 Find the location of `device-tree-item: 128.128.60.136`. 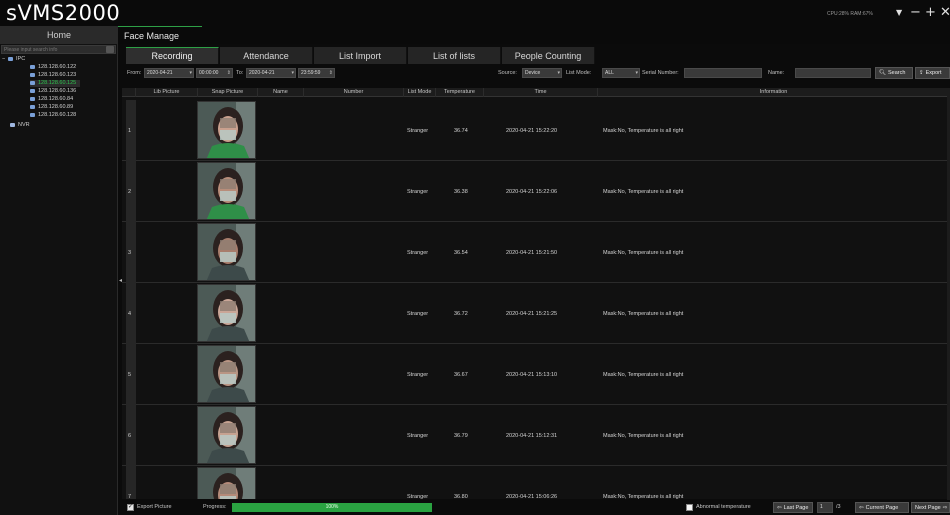

device-tree-item: 128.128.60.136 is located at coordinates (55, 91).